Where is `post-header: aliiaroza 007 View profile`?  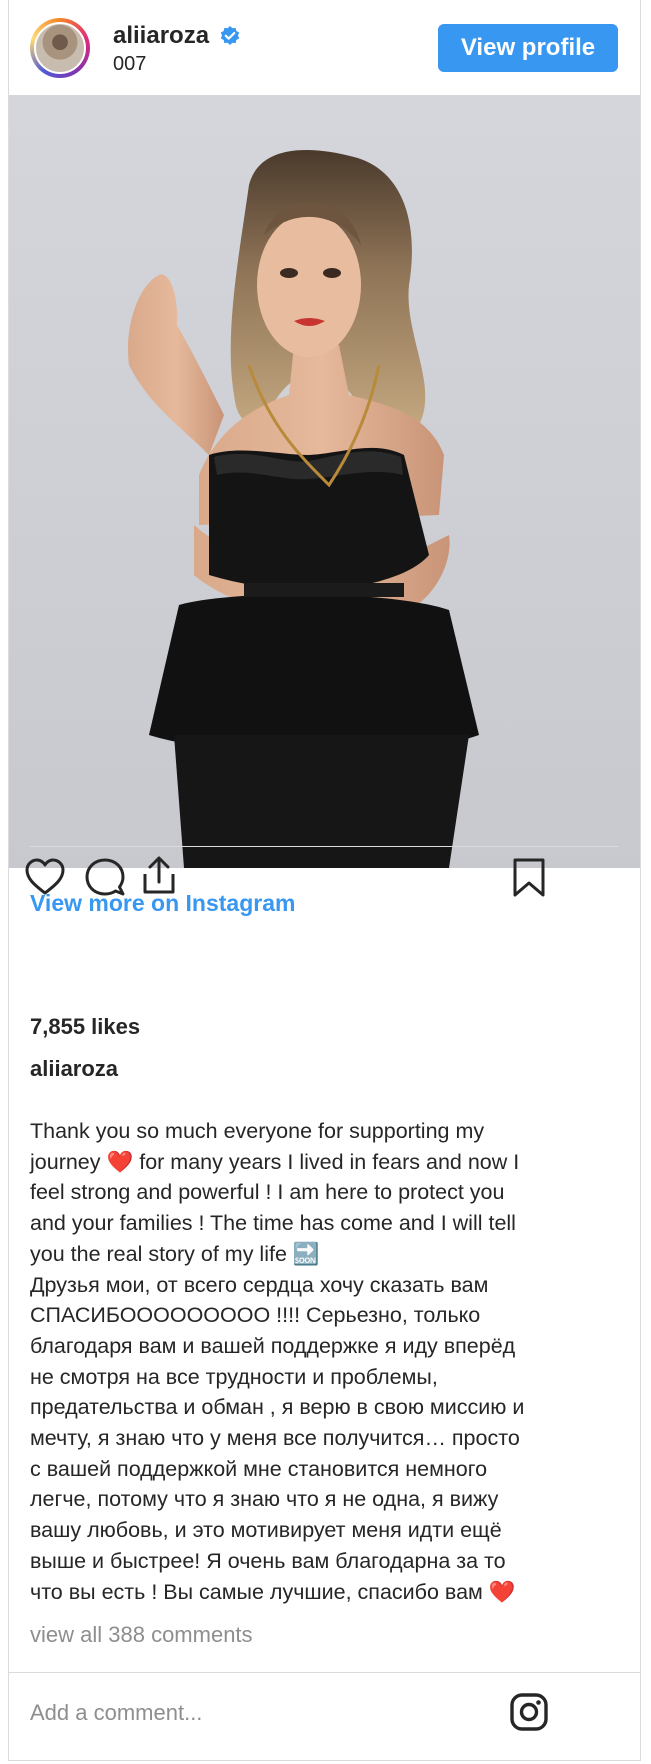 post-header: aliiaroza 007 View profile is located at coordinates (324, 48).